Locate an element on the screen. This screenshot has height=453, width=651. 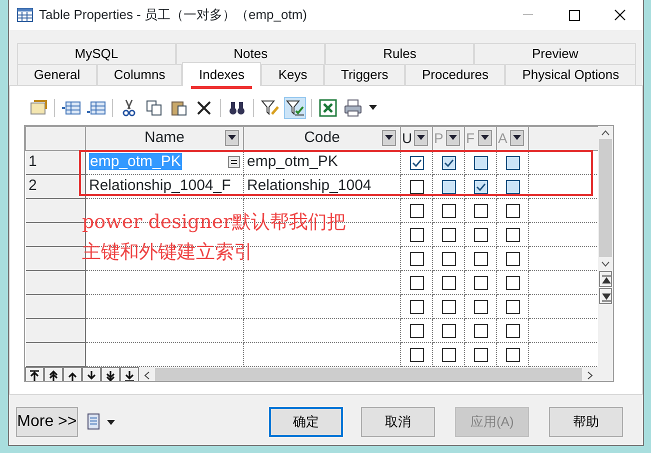
move-up-page-button is located at coordinates (53, 374).